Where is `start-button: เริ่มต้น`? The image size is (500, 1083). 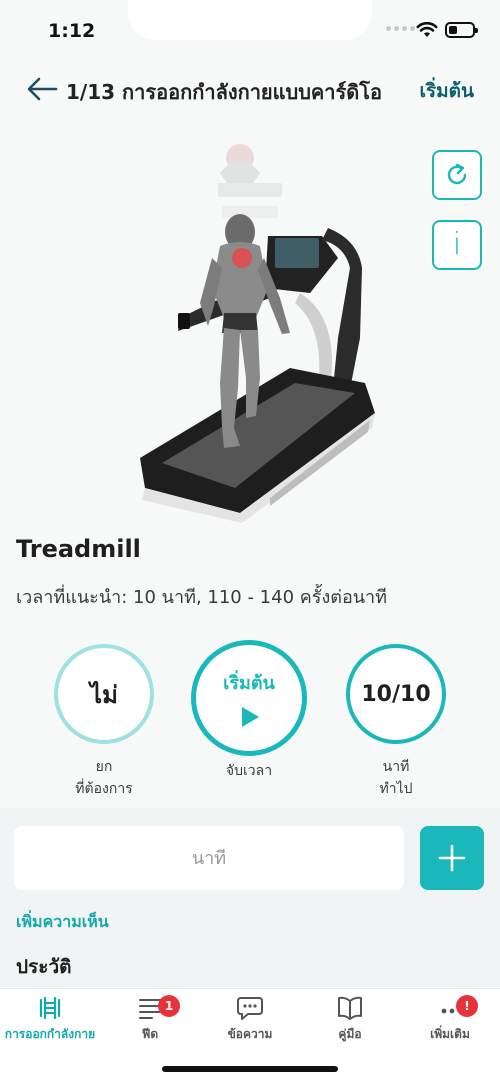
start-button: เริ่มต้น is located at coordinates (446, 91).